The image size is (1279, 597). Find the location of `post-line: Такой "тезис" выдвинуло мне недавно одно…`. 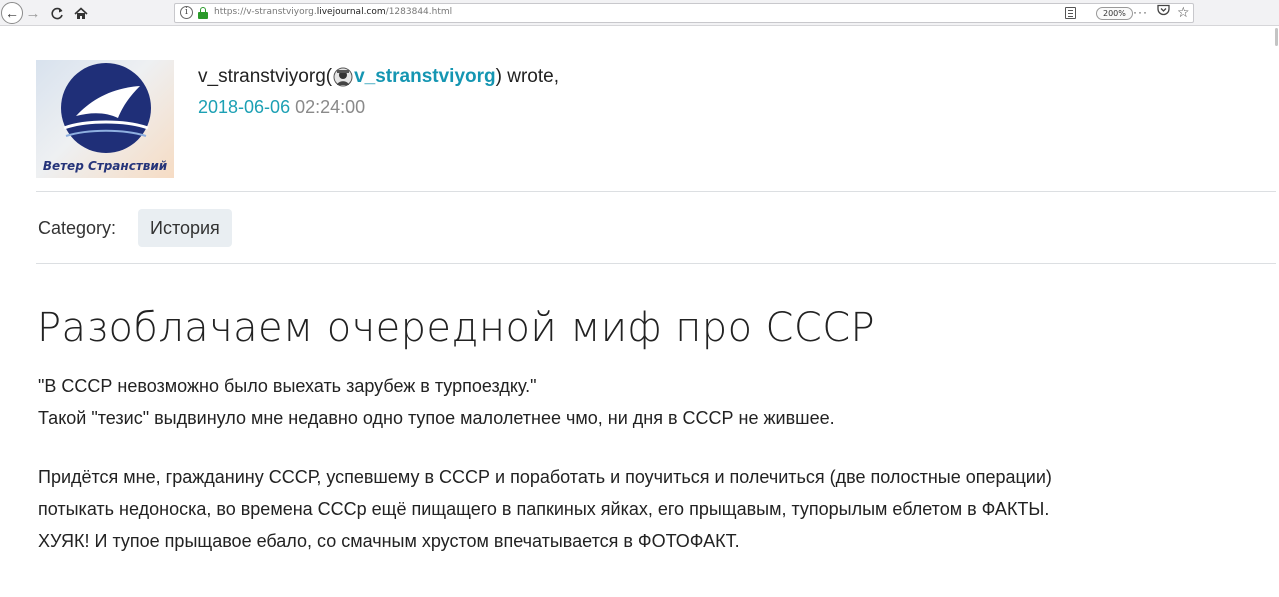

post-line: Такой "тезис" выдвинуло мне недавно одно… is located at coordinates (436, 418).